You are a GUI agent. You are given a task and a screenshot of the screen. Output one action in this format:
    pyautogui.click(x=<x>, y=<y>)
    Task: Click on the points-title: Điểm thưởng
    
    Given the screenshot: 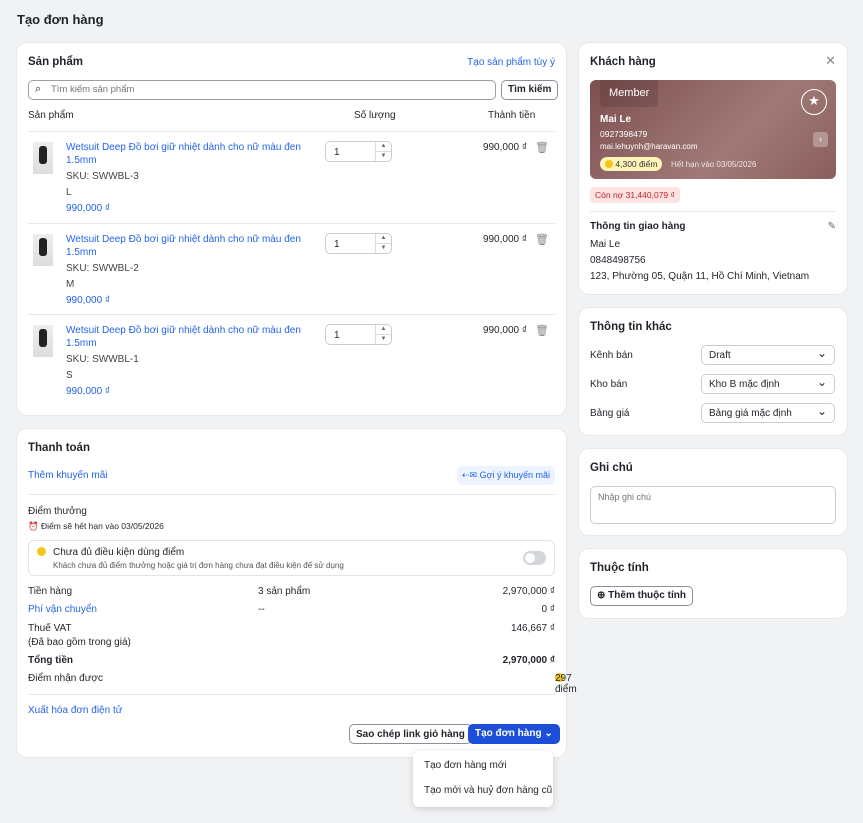 What is the action you would take?
    pyautogui.click(x=57, y=511)
    